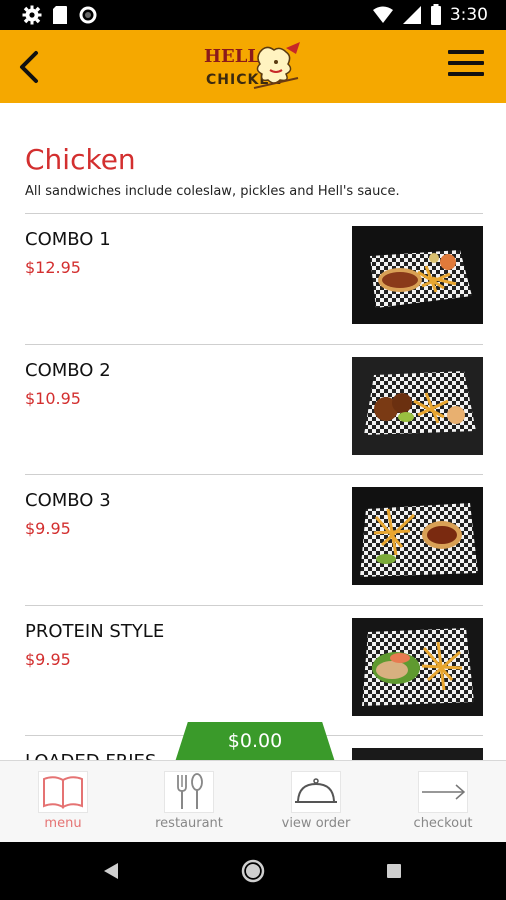 This screenshot has width=506, height=900. I want to click on nav-item-restaurant: restaurant, so click(189, 802).